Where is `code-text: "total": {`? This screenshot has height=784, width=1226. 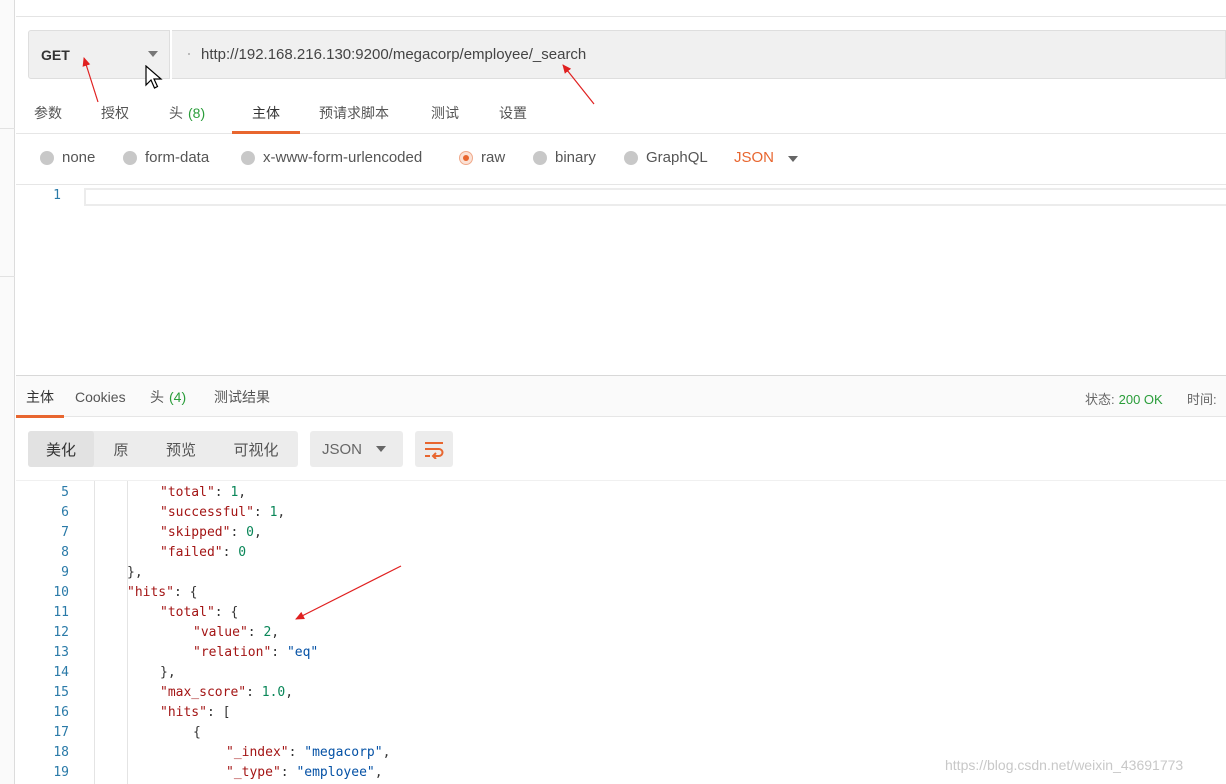
code-text: "total": { is located at coordinates (199, 613).